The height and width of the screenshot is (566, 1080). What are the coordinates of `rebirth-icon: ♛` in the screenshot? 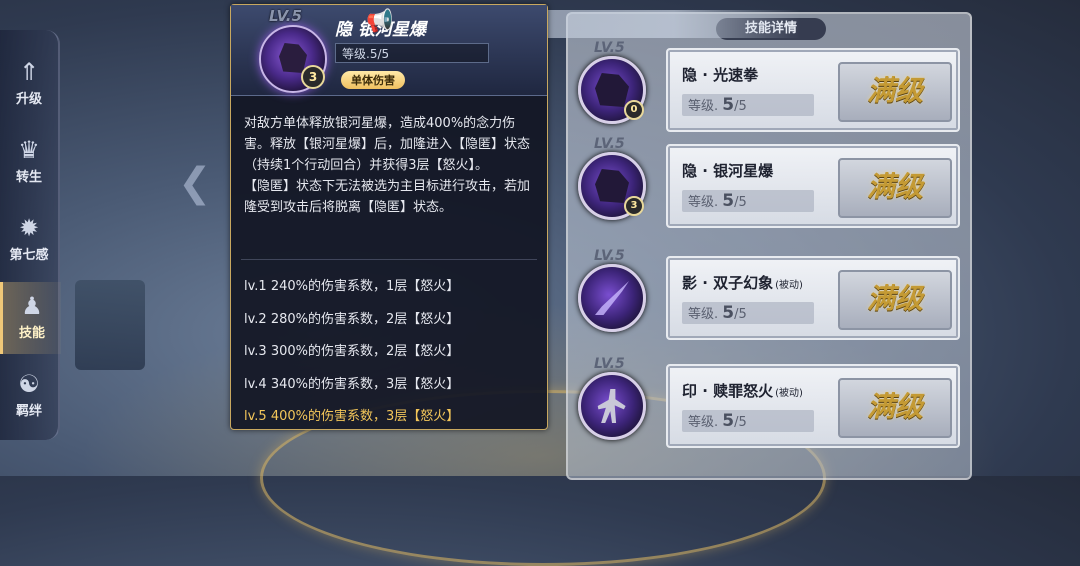 It's located at (29, 150).